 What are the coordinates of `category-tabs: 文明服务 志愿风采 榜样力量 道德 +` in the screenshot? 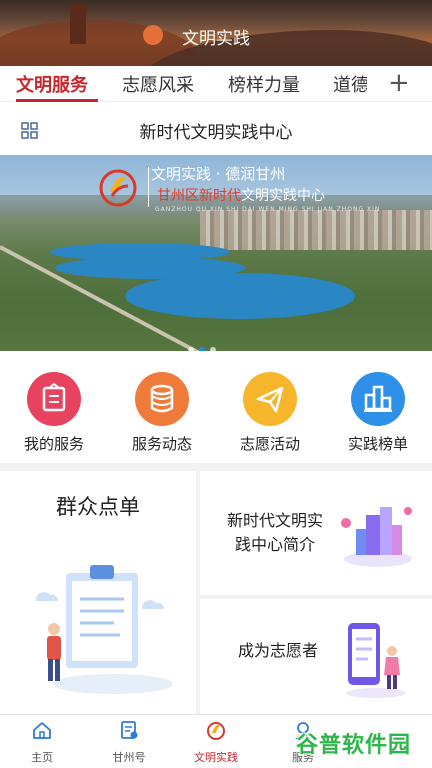 It's located at (216, 84).